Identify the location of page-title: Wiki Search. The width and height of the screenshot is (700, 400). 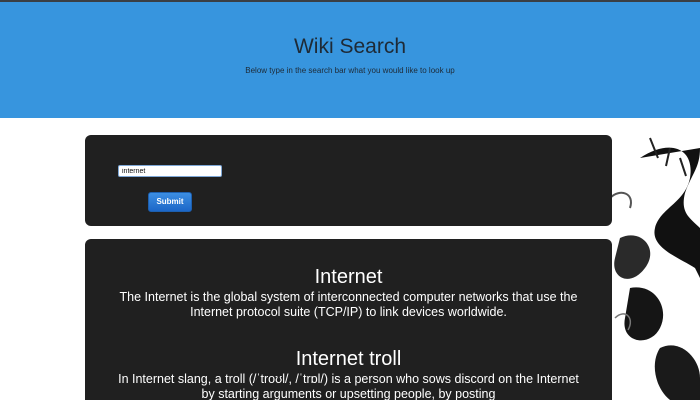
(350, 46).